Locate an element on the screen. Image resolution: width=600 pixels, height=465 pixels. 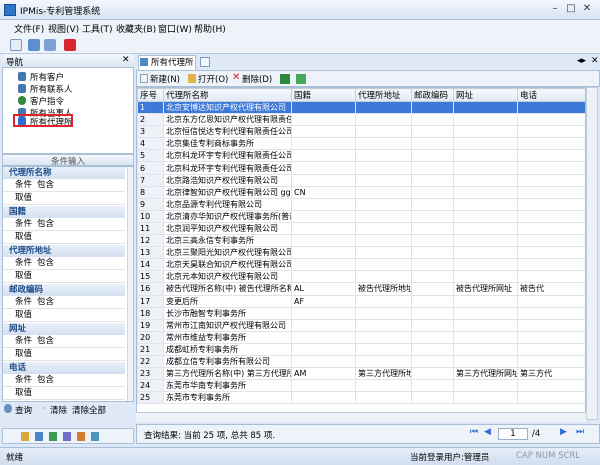
menu-tools: 工具(T) is located at coordinates (97, 28).